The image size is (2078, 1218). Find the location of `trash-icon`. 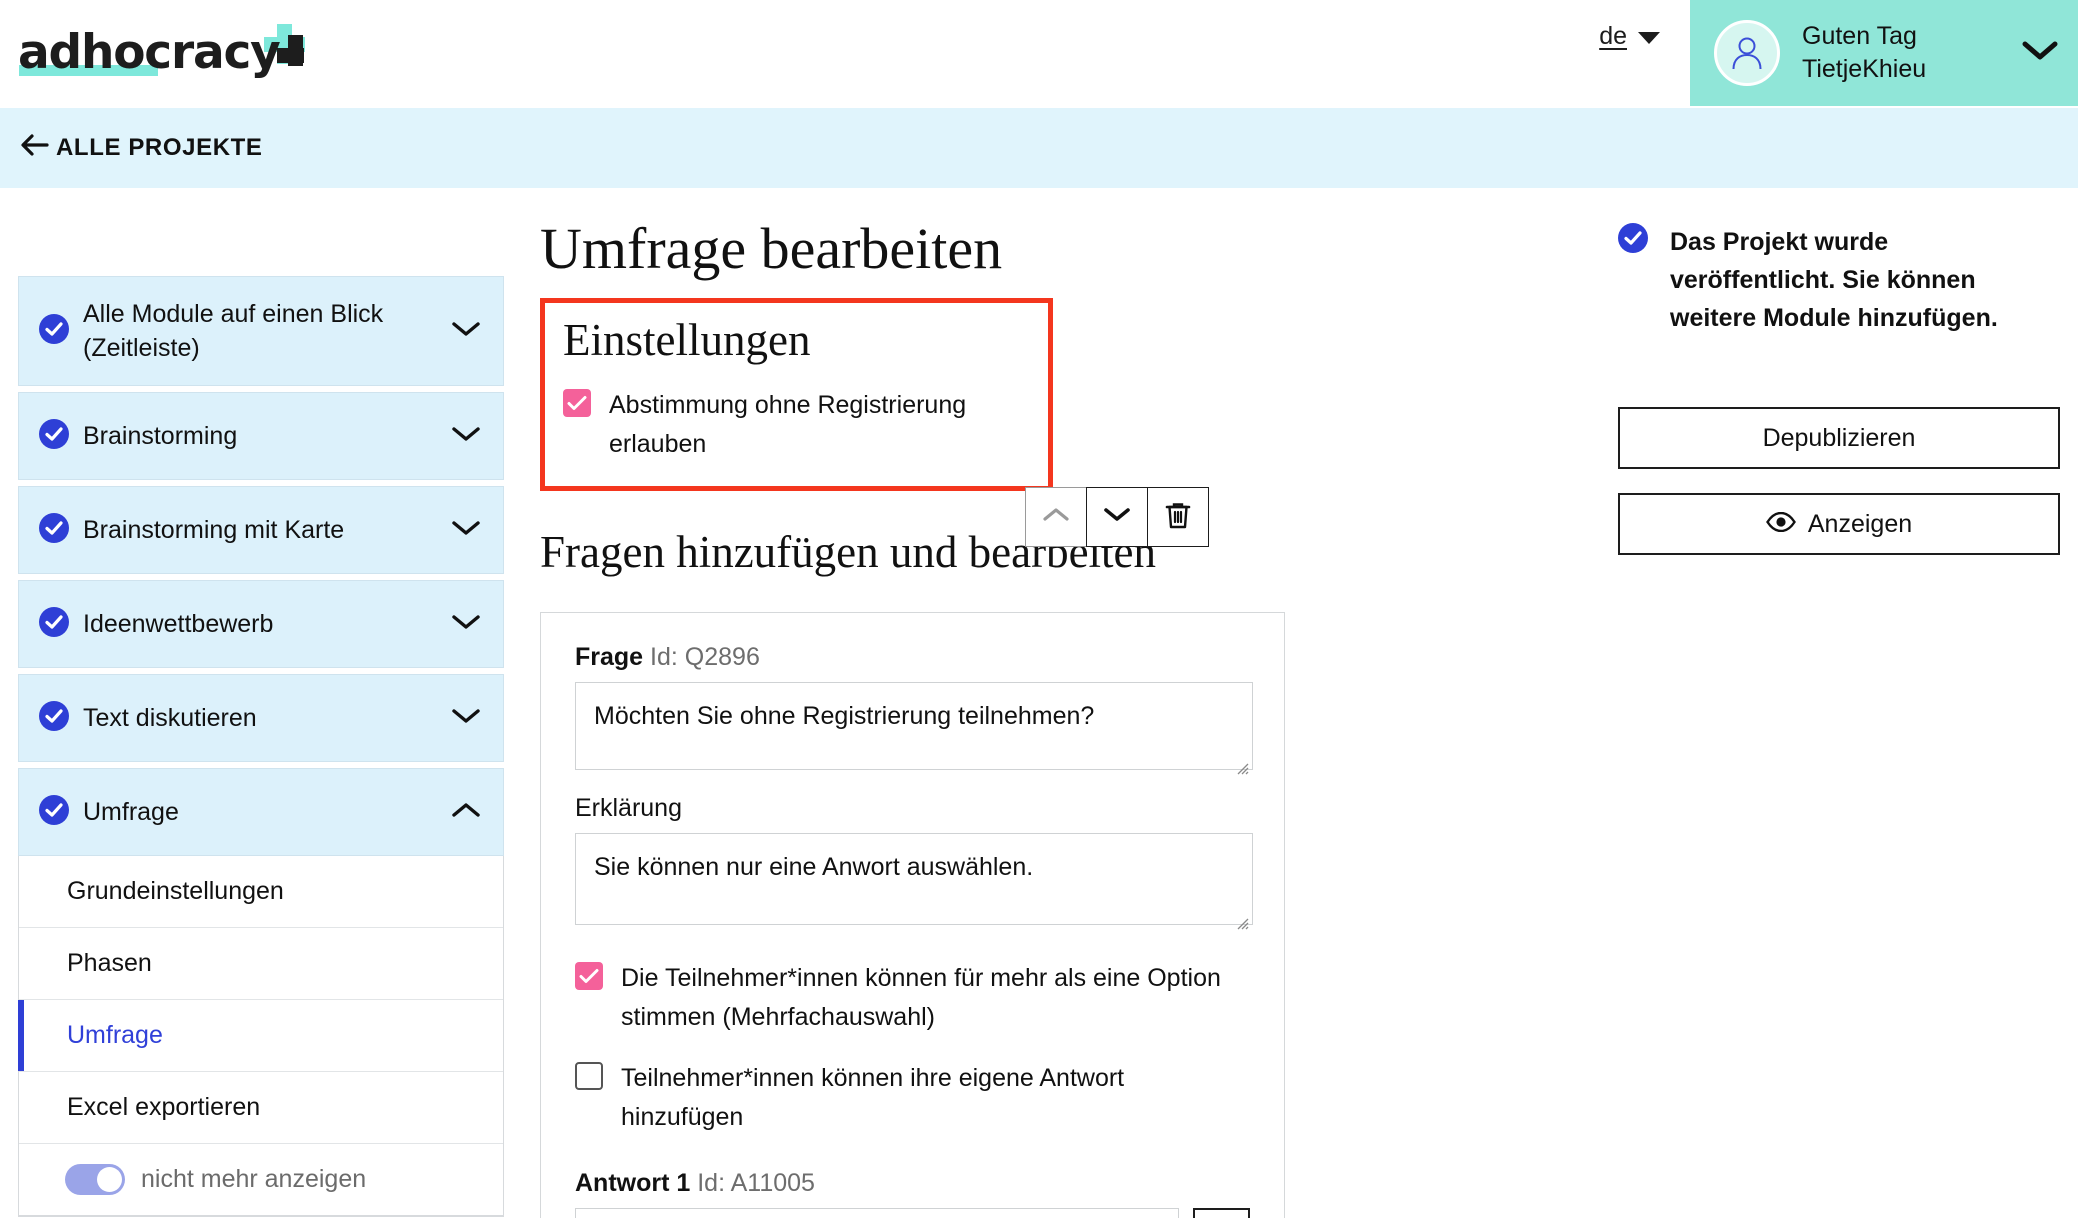

trash-icon is located at coordinates (1178, 517).